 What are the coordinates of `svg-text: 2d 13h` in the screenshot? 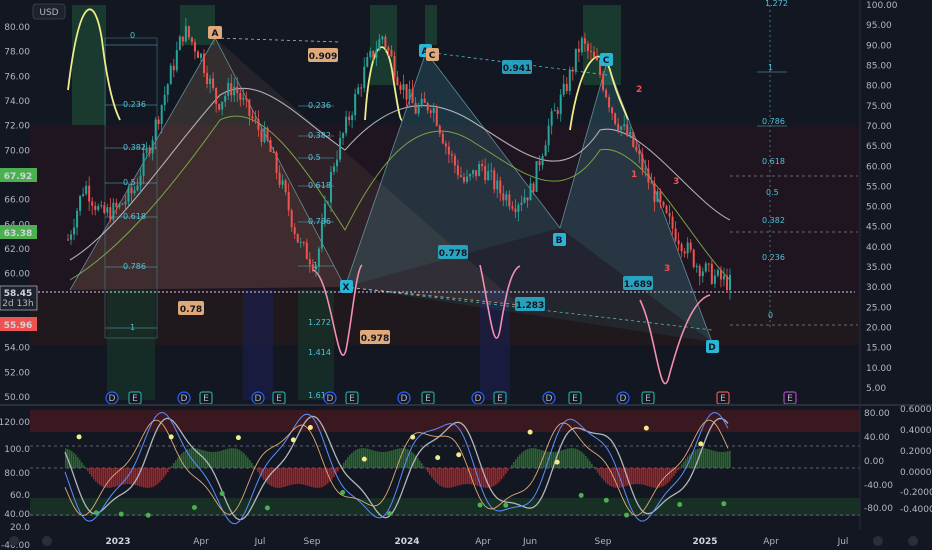 It's located at (17, 304).